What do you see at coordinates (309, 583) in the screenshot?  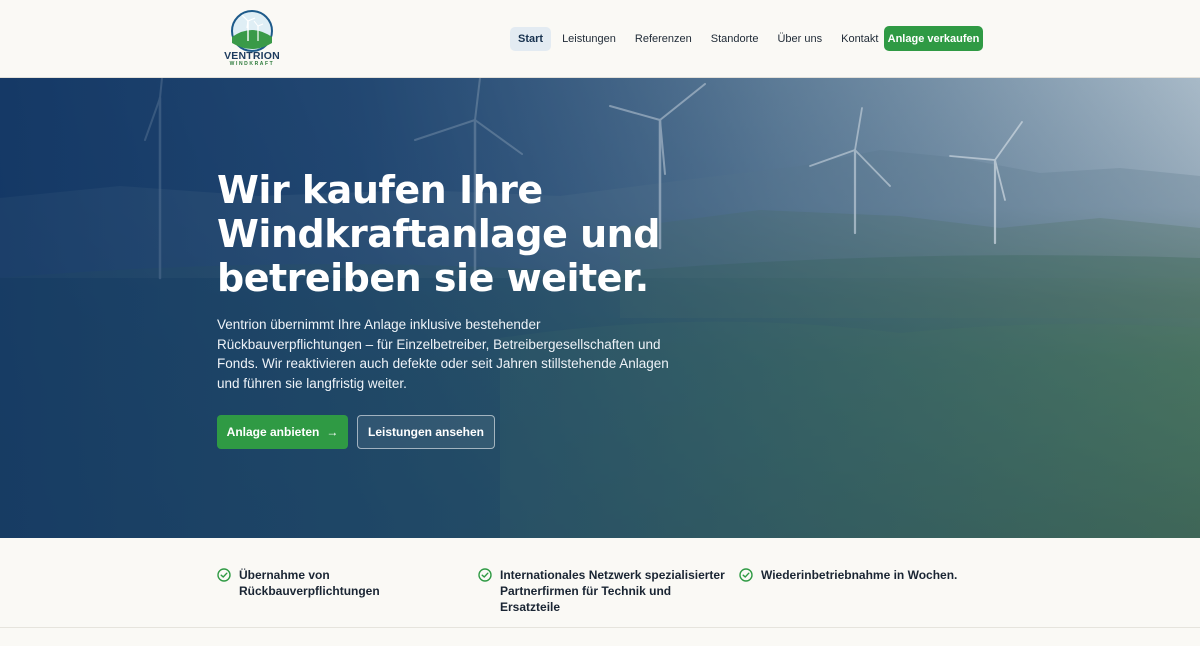 I see `feature-text: Übernahme von Rückbauverpflichtungen` at bounding box center [309, 583].